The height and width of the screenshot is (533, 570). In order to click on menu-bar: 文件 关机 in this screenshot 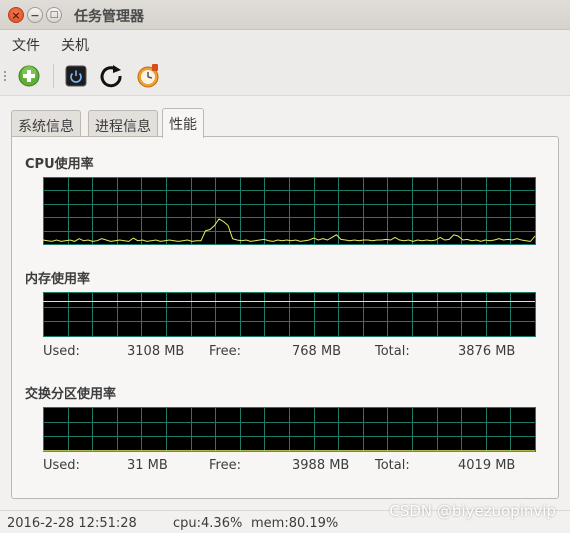, I will do `click(285, 43)`.